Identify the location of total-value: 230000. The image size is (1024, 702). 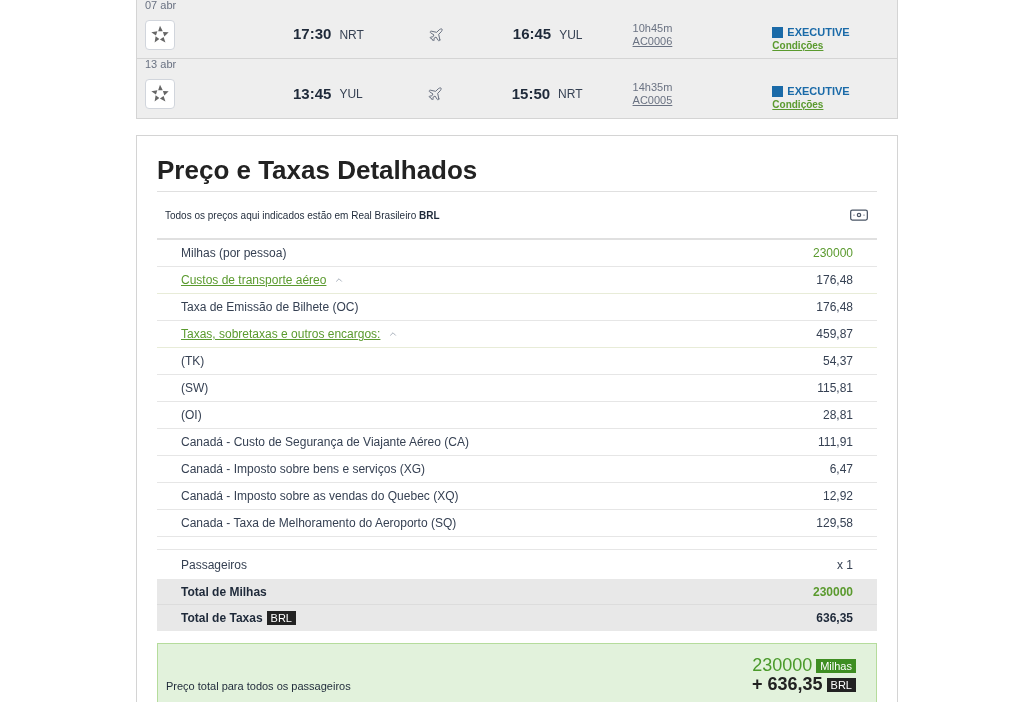
(832, 592).